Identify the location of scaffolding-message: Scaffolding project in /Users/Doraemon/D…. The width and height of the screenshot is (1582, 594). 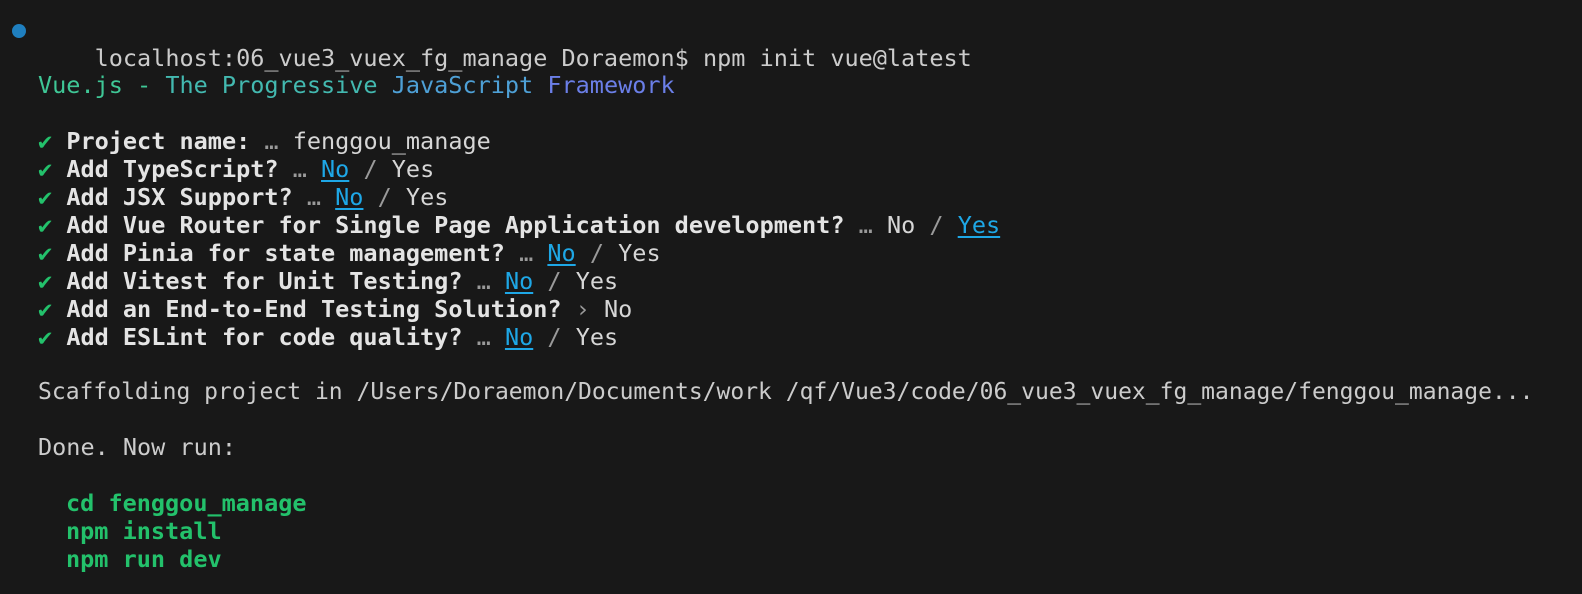
(786, 392).